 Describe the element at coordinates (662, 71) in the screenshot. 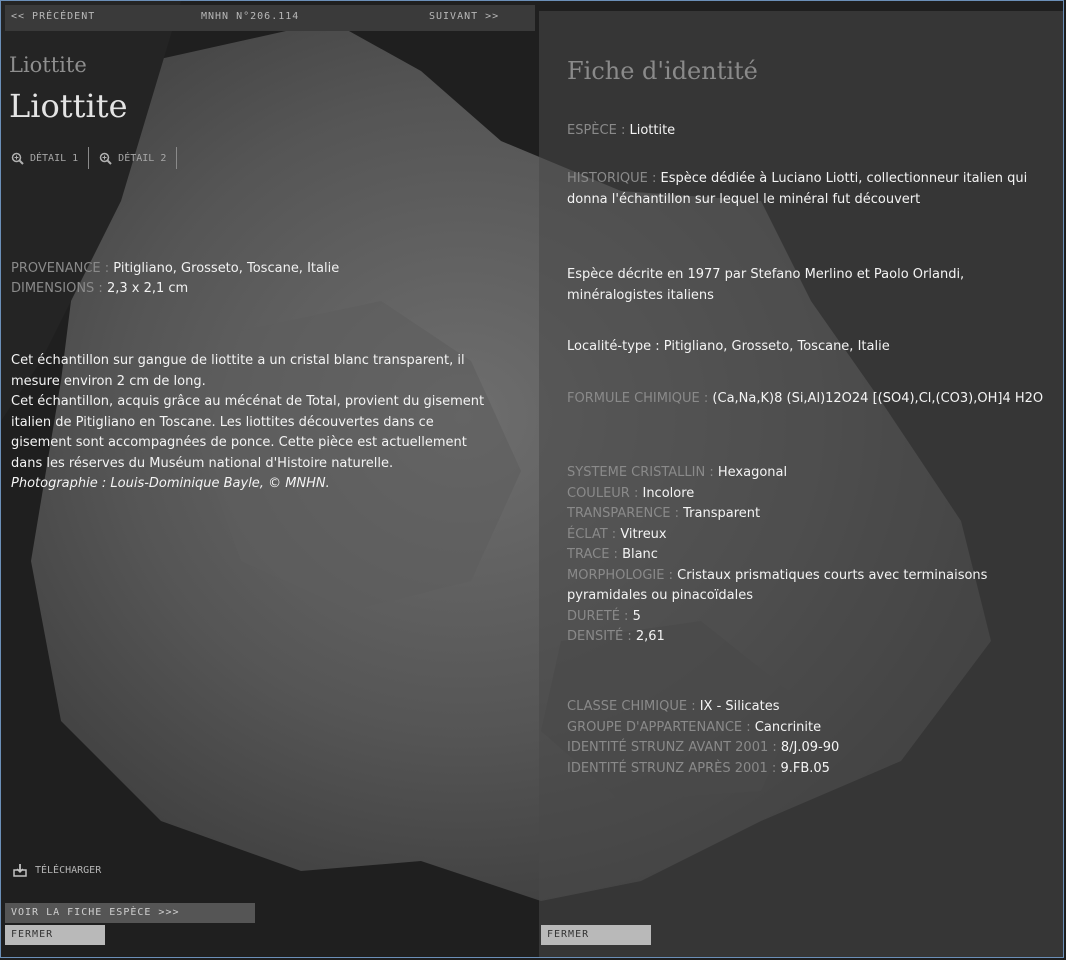

I see `identity-title: Fiche d'identité` at that location.